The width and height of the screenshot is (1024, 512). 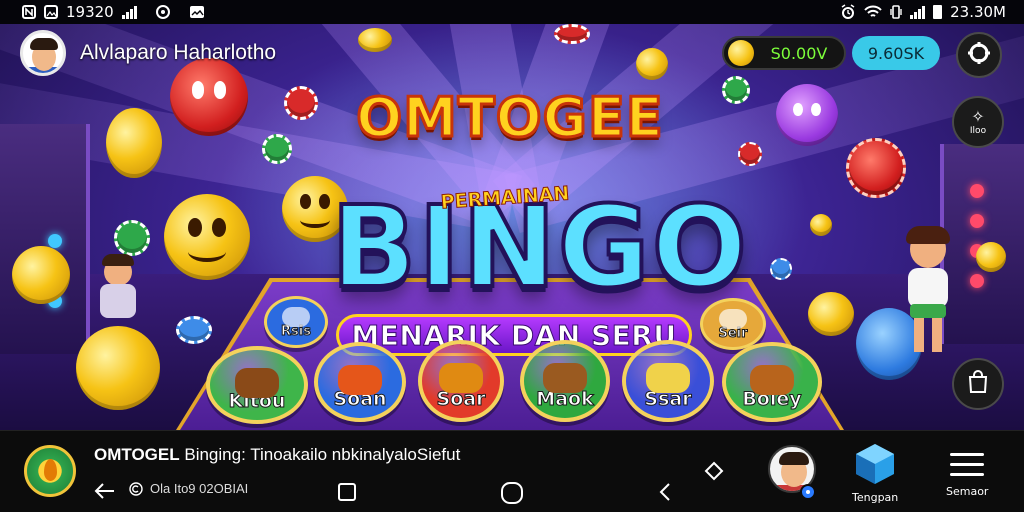 I want to click on notification-n-icon, so click(x=29, y=12).